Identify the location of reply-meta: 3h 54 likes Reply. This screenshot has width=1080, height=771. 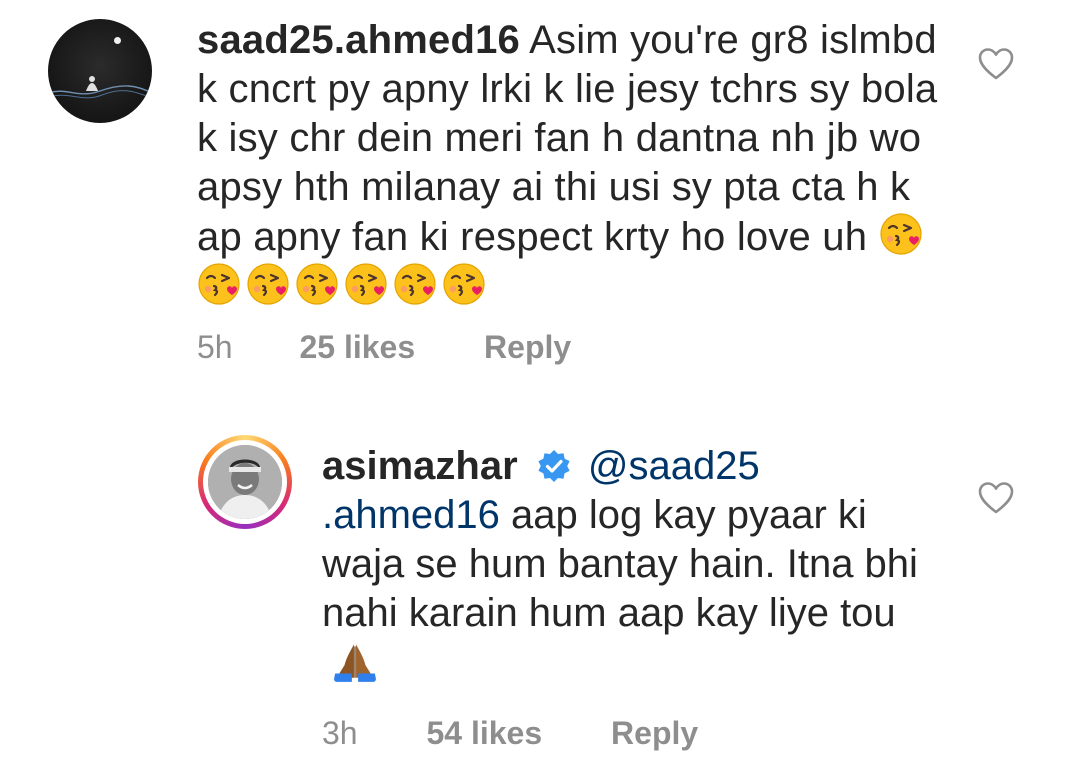
(510, 733).